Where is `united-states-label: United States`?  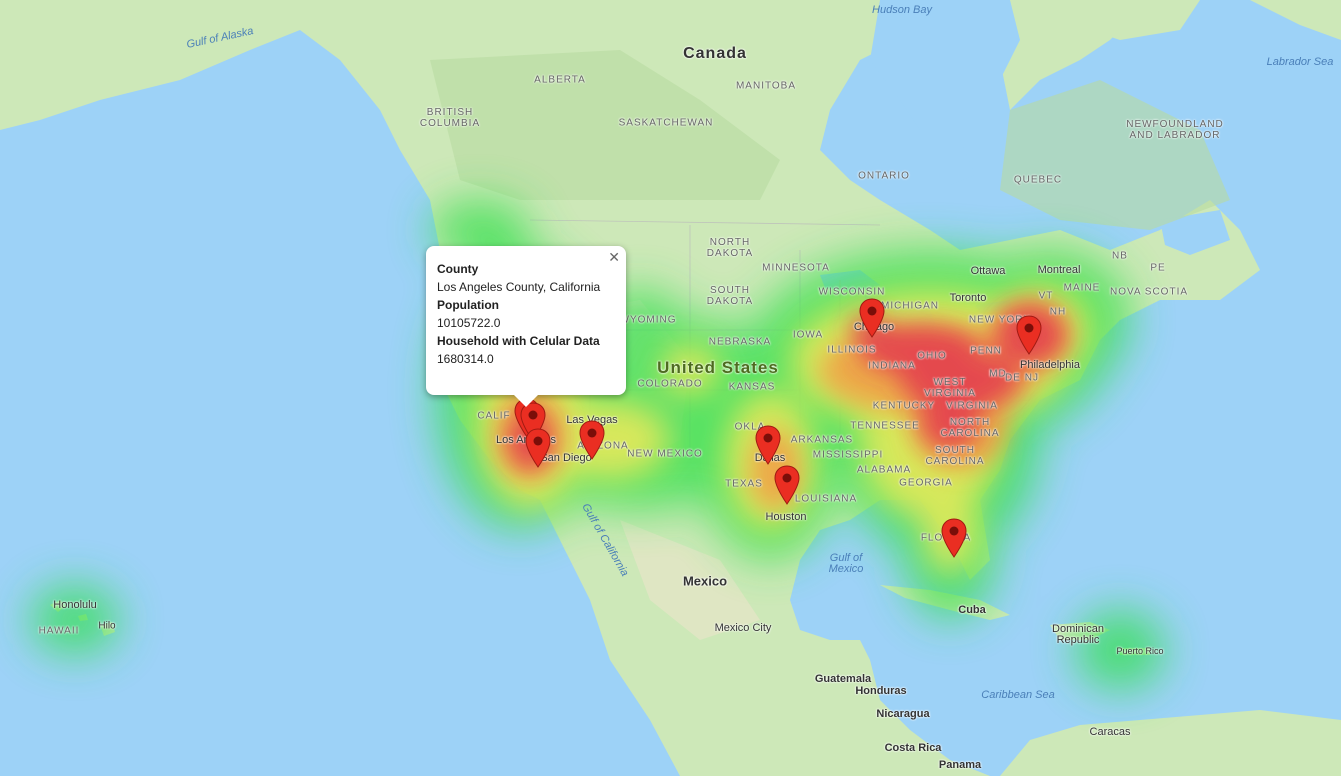 united-states-label: United States is located at coordinates (718, 367).